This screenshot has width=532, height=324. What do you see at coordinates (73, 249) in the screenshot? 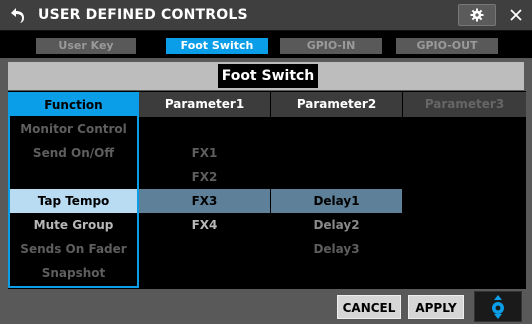
I see `function-item-sends-on-fader: Sends On Fader` at bounding box center [73, 249].